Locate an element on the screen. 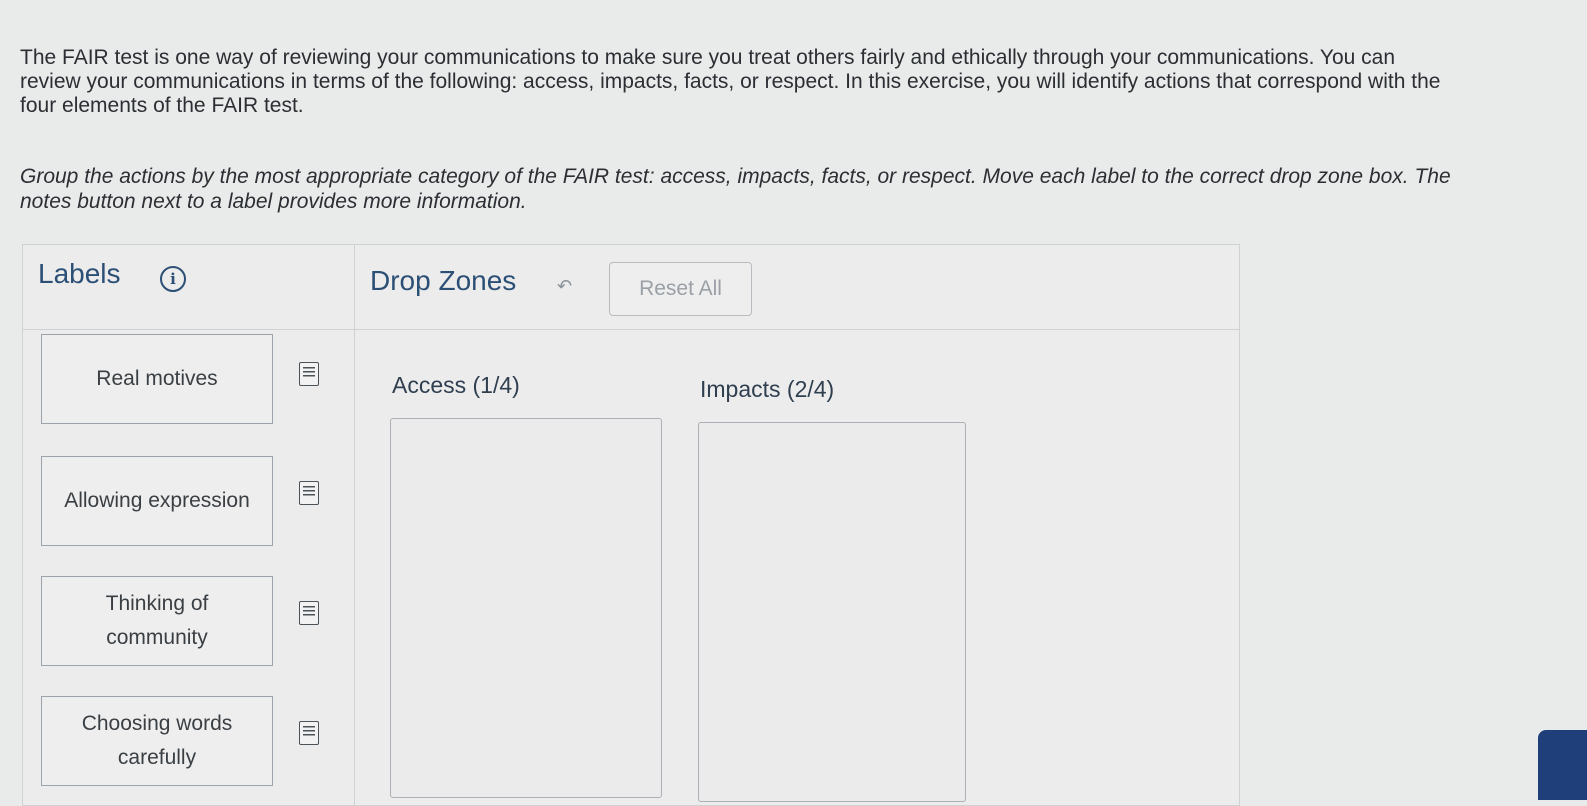 This screenshot has width=1587, height=806. info-circle-icon: i is located at coordinates (173, 279).